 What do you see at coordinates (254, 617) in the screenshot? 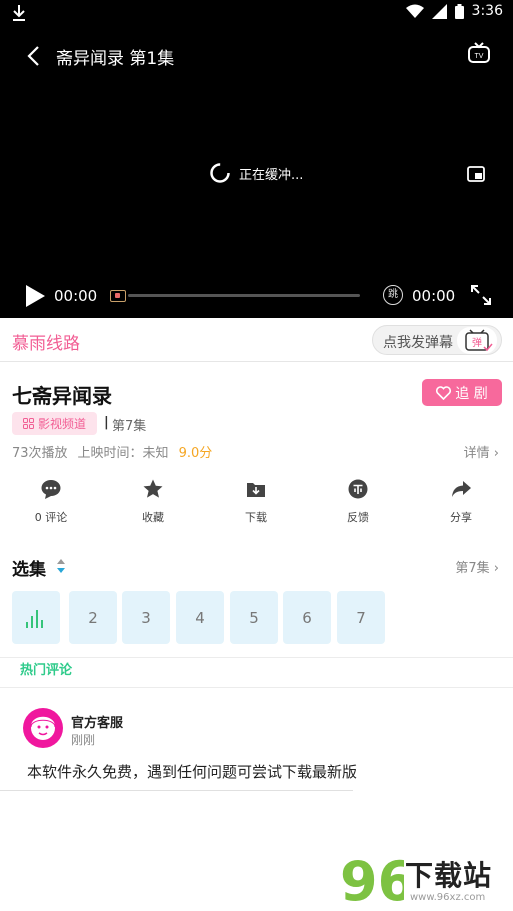
I see `episode-item: 5` at bounding box center [254, 617].